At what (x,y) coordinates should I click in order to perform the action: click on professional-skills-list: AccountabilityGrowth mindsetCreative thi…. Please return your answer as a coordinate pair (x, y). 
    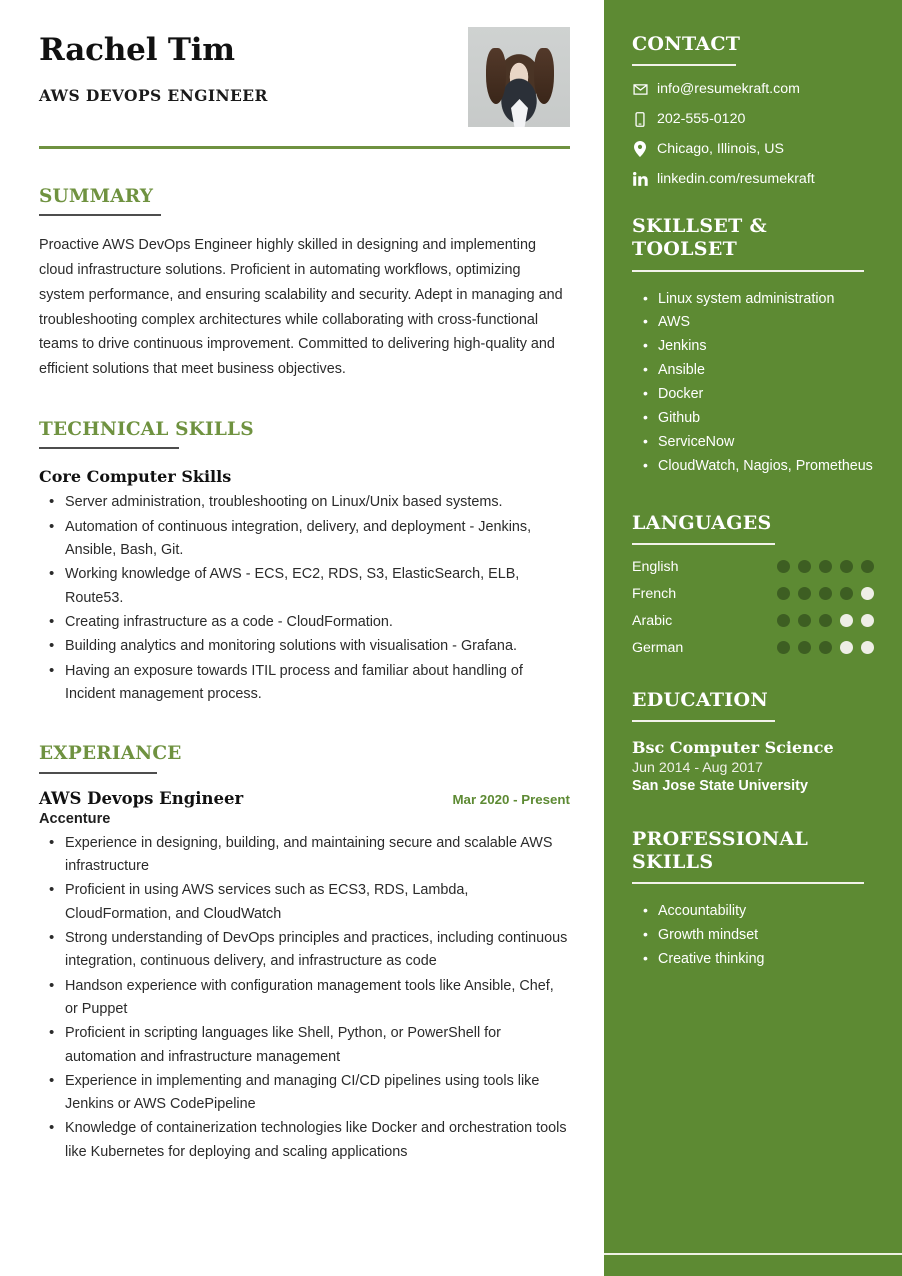
    Looking at the image, I should click on (753, 935).